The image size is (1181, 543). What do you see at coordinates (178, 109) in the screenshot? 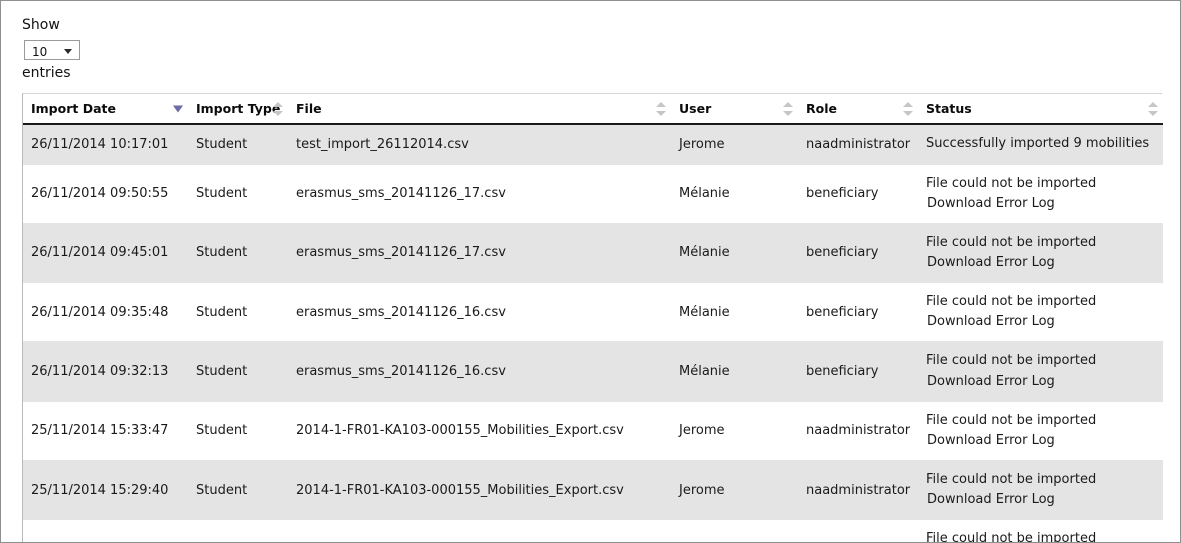
I see `sort-descending-icon` at bounding box center [178, 109].